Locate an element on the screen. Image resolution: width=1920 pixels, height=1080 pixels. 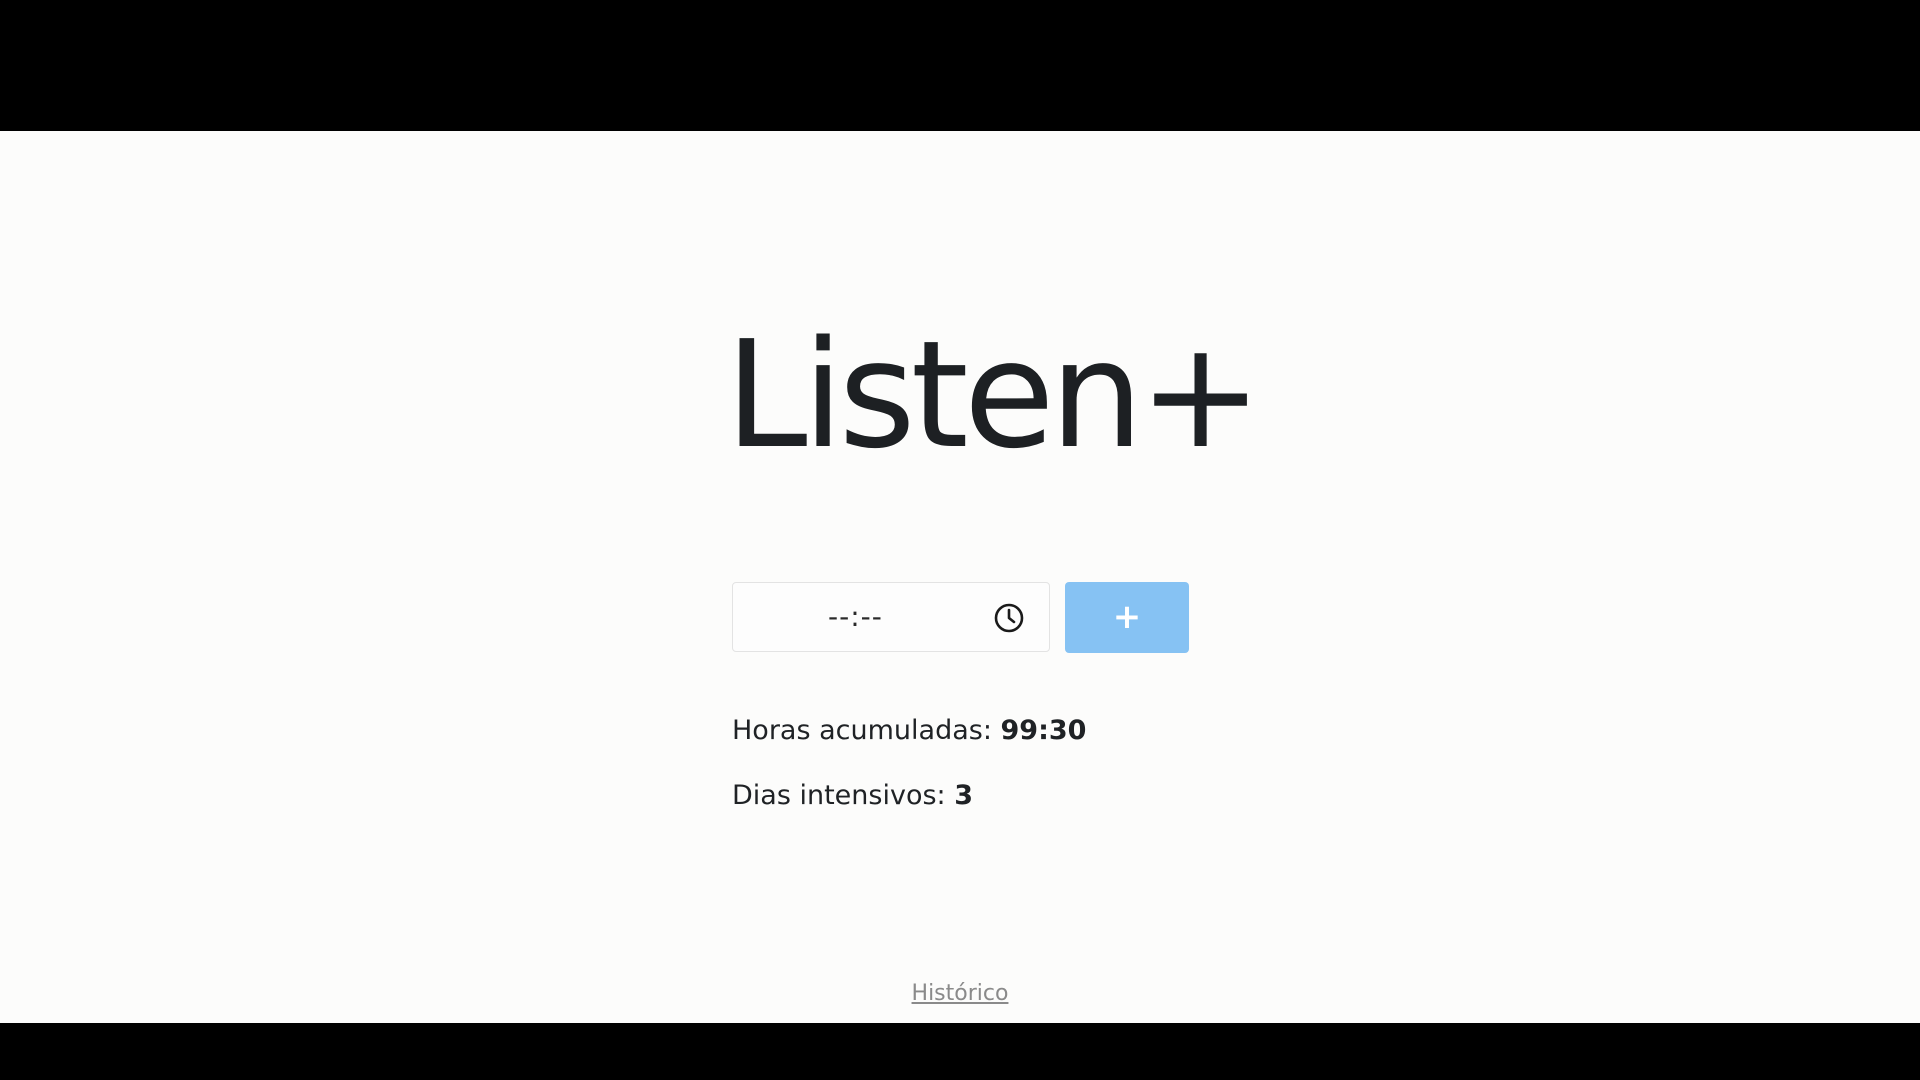
history-link-container: Histórico is located at coordinates (960, 994).